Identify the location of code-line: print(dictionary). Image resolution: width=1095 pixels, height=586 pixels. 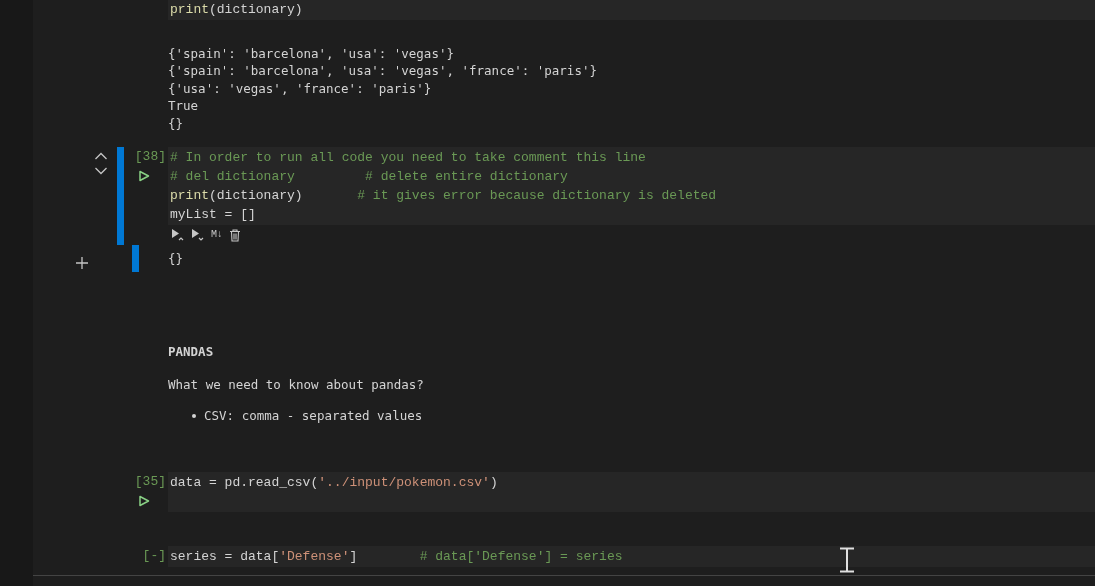
(236, 10).